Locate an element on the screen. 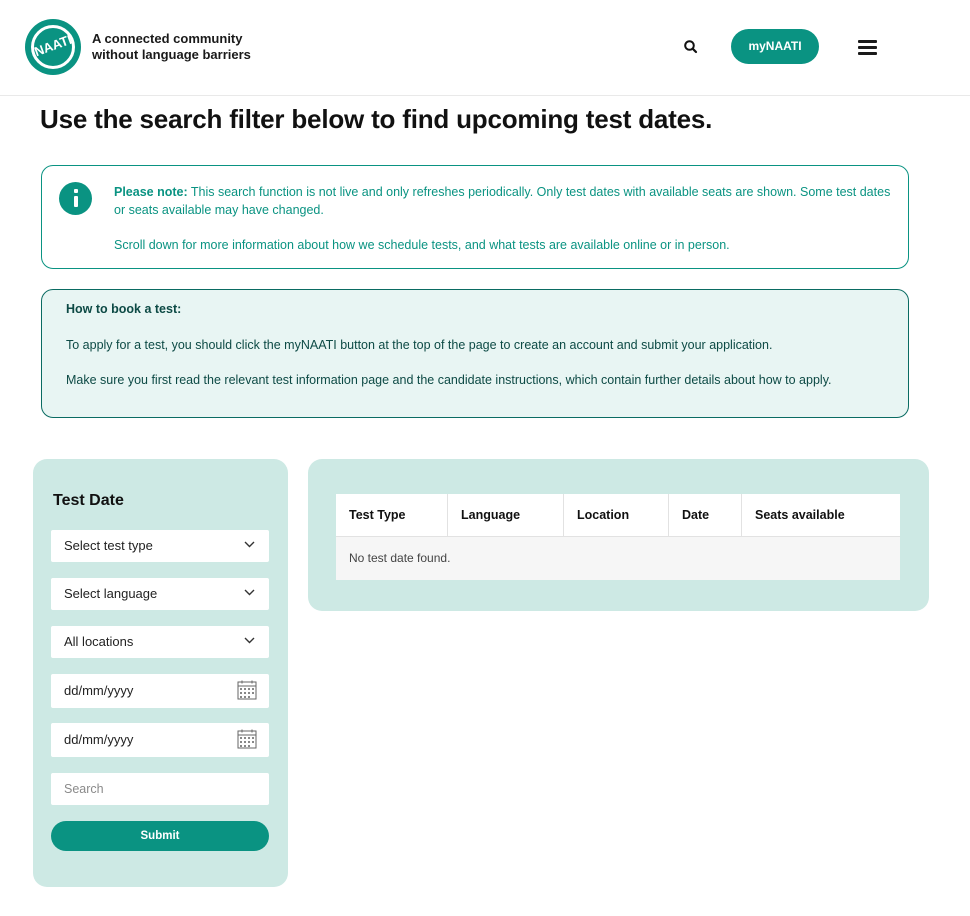  test-type-value: Select test type is located at coordinates (108, 545).